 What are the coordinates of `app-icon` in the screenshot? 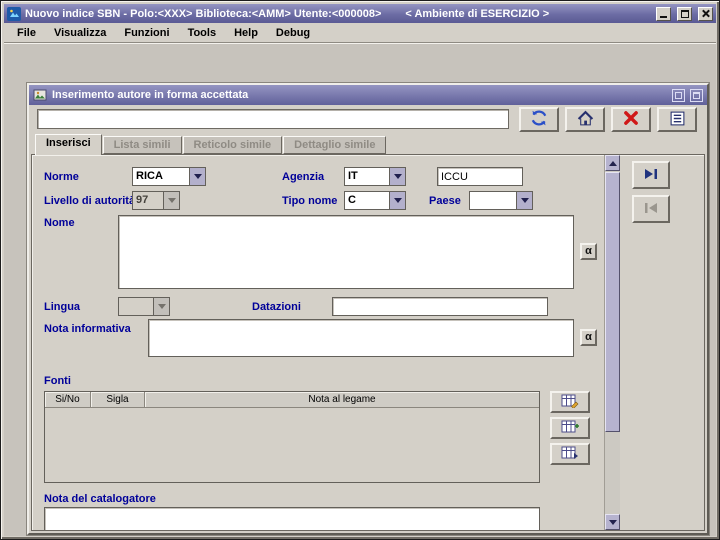 It's located at (14, 13).